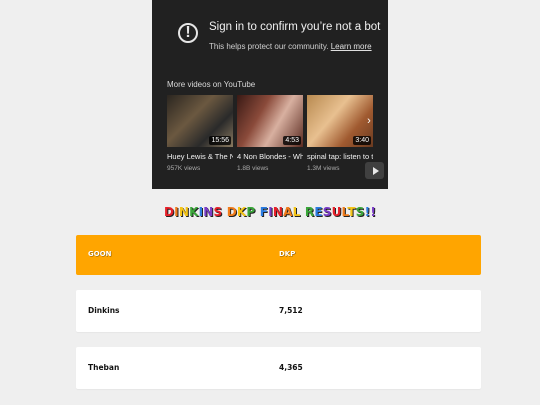 The image size is (540, 405). I want to click on notice-subtitle-text: This helps protect our community., so click(269, 46).